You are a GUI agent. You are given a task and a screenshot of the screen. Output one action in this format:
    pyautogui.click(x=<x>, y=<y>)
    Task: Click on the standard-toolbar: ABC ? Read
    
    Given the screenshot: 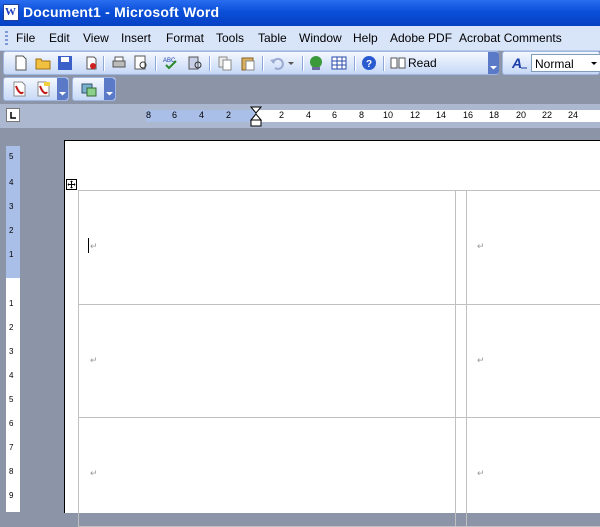 What is the action you would take?
    pyautogui.click(x=251, y=63)
    